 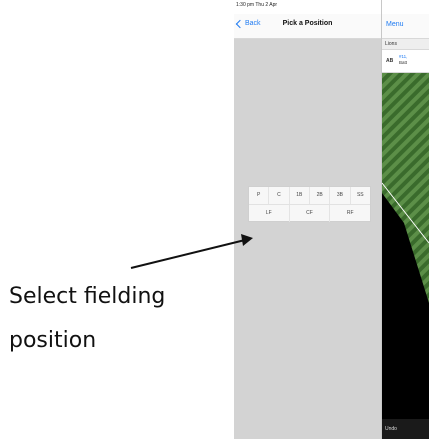 I want to click on infield-row: P C 1B 2B 3B SS, so click(x=309, y=195).